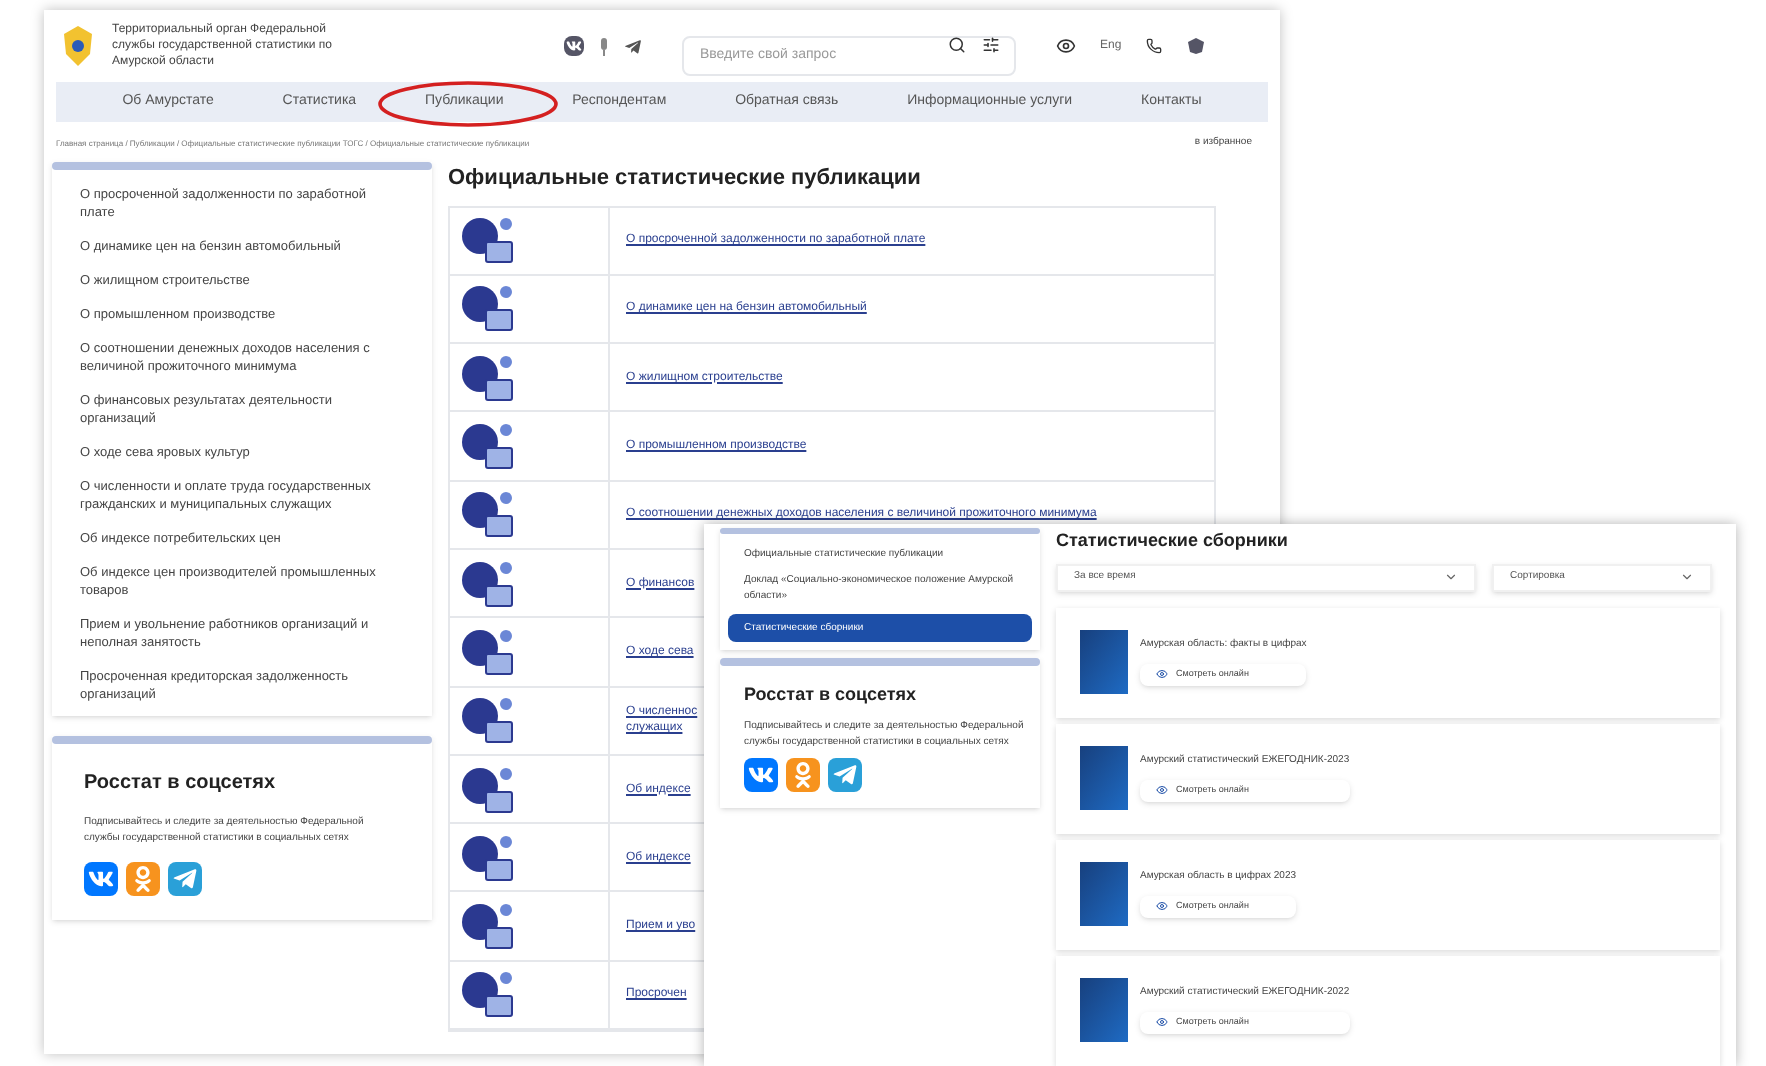 Image resolution: width=1766 pixels, height=1066 pixels. What do you see at coordinates (604, 46) in the screenshot?
I see `microphone-icon` at bounding box center [604, 46].